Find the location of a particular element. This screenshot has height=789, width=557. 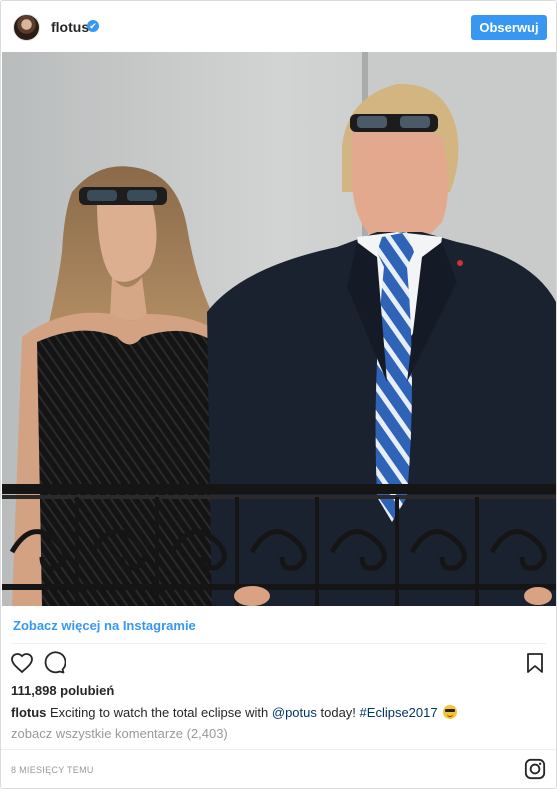

avatar is located at coordinates (26, 27).